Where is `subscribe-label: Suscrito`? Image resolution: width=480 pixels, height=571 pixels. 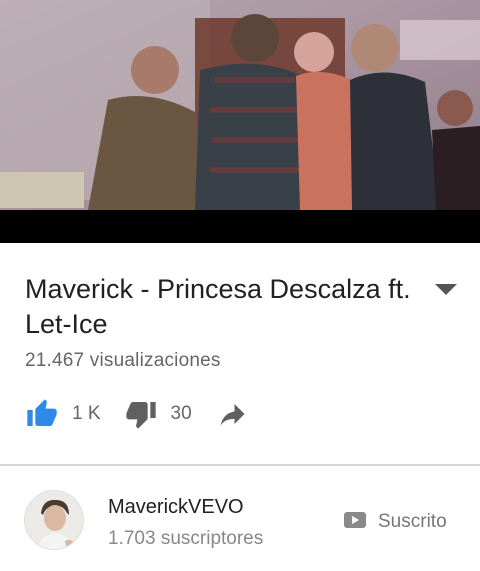 subscribe-label: Suscrito is located at coordinates (412, 521).